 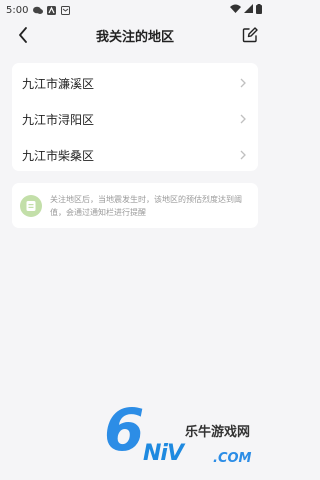 What do you see at coordinates (135, 10) in the screenshot?
I see `status-bar: 5:00` at bounding box center [135, 10].